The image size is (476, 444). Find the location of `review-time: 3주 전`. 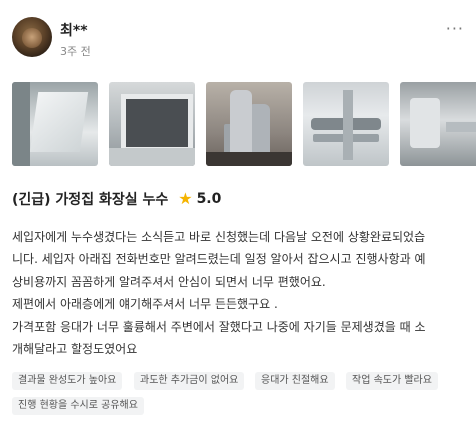

review-time: 3주 전 is located at coordinates (75, 51).